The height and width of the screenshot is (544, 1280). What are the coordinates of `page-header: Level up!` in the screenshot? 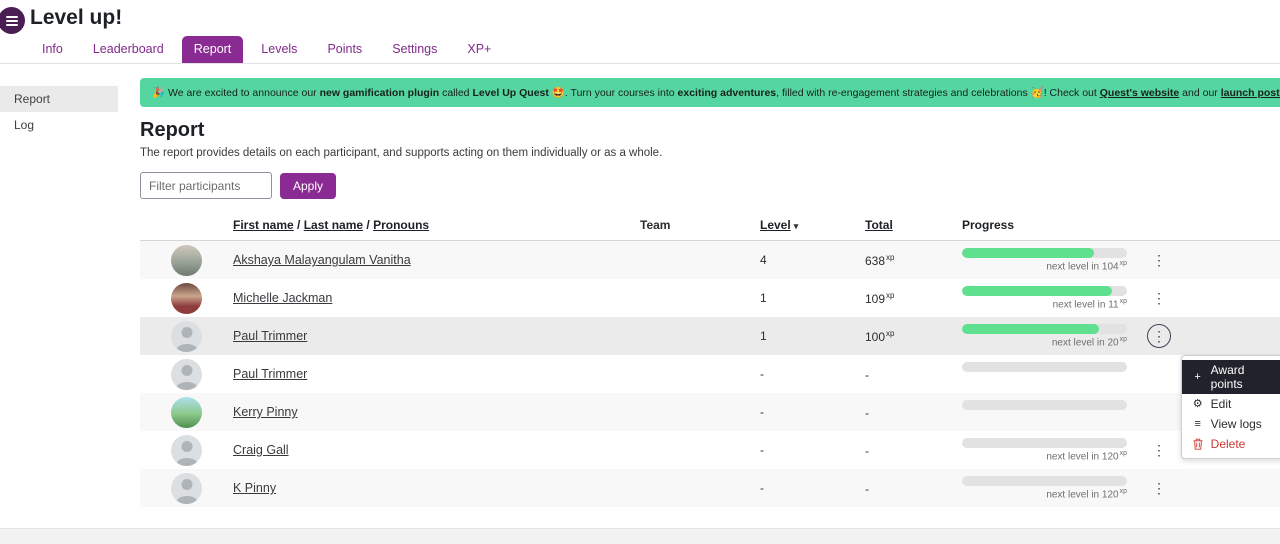 It's located at (640, 15).